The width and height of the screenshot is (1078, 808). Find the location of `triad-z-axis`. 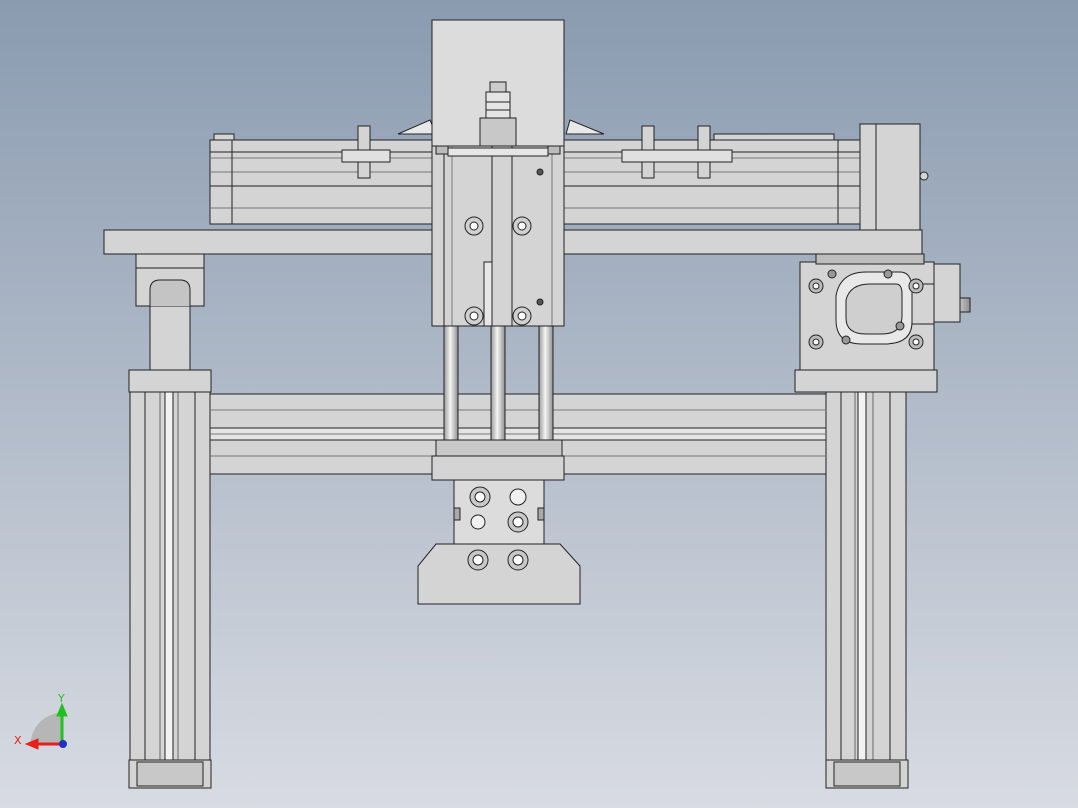

triad-z-axis is located at coordinates (63, 744).